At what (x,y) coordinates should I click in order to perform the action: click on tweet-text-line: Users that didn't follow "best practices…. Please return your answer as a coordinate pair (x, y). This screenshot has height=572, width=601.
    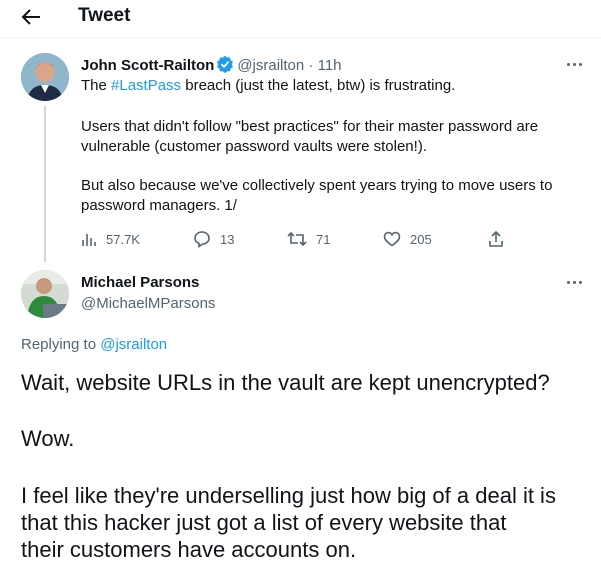
    Looking at the image, I should click on (310, 126).